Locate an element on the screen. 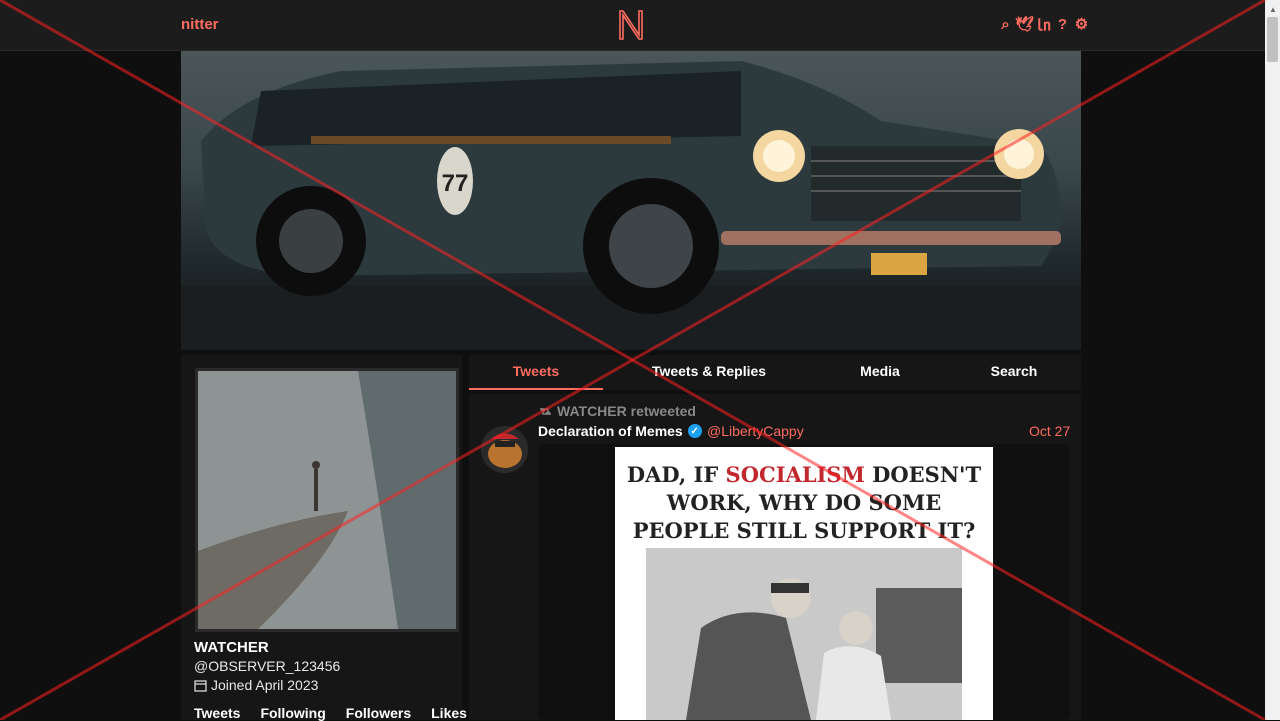  scroll-up-icon: ▲ is located at coordinates (1273, 9).